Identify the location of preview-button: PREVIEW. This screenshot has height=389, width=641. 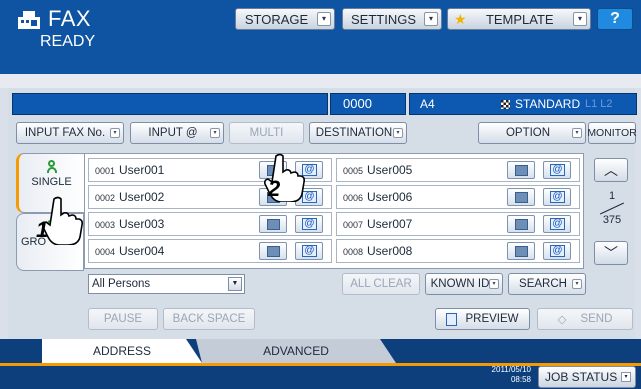
(482, 319).